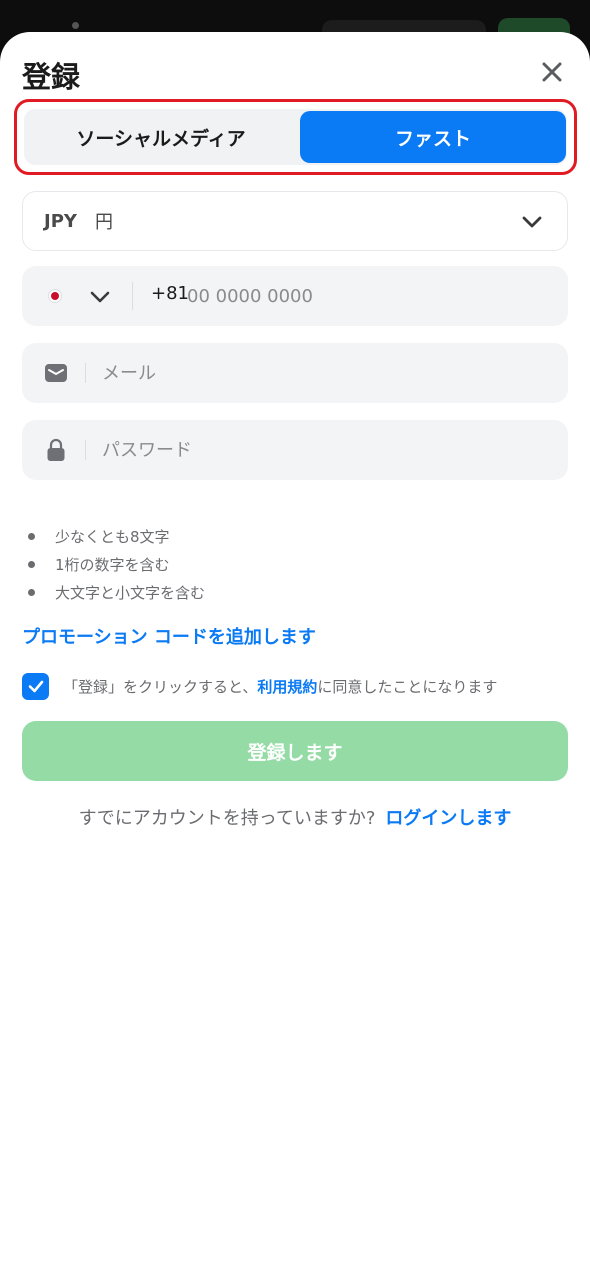 This screenshot has height=1280, width=590. I want to click on close-button, so click(552, 72).